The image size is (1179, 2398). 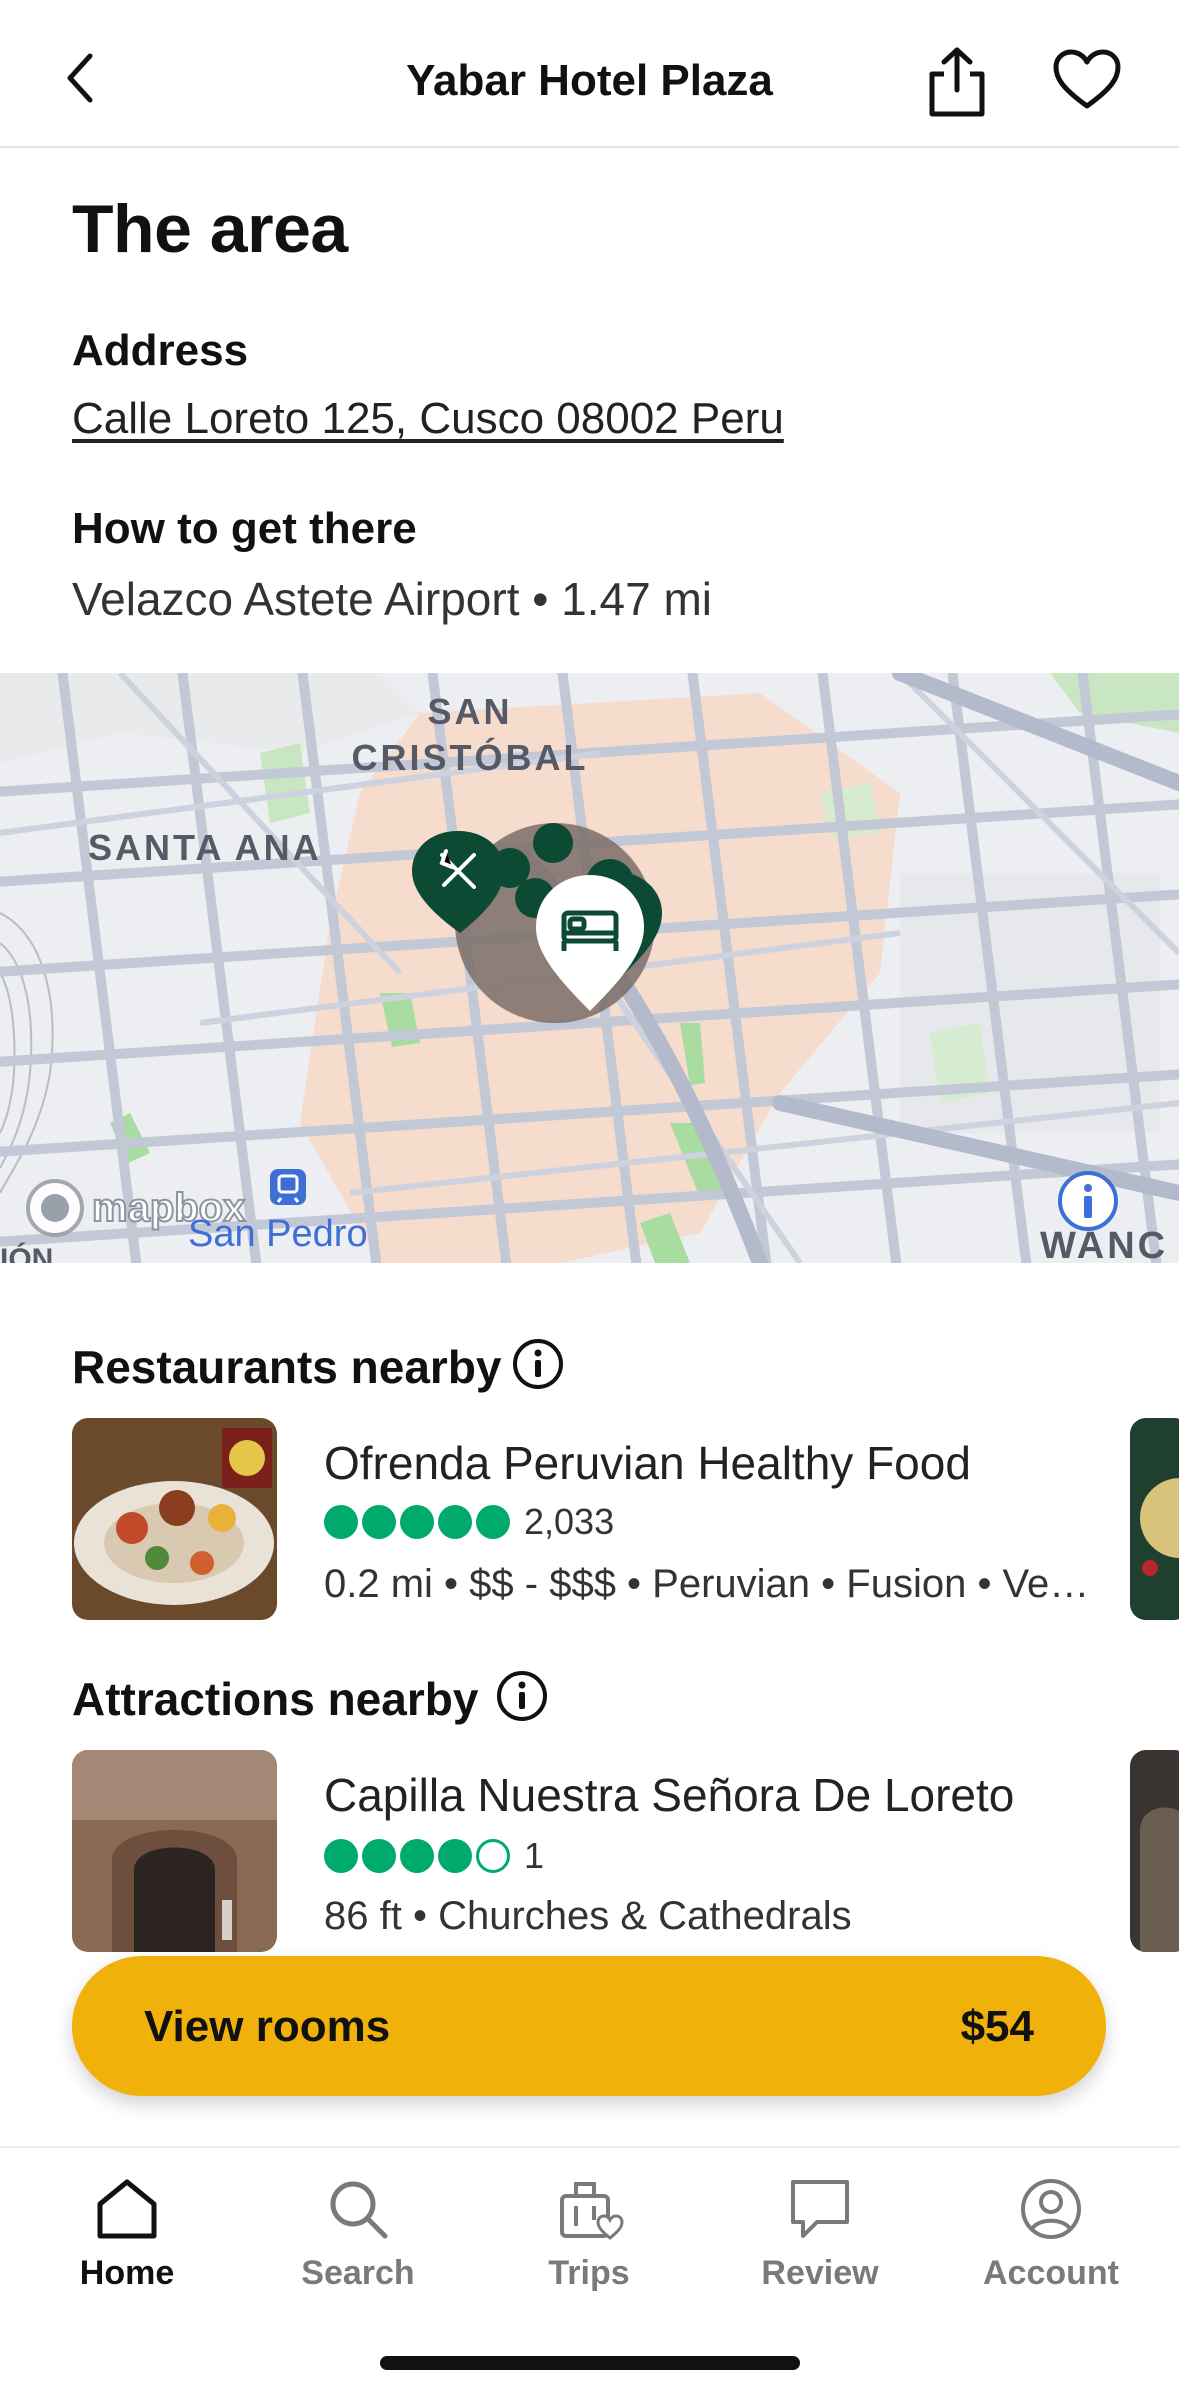 I want to click on map-label-san-pedro: San Pedro, so click(x=278, y=1234).